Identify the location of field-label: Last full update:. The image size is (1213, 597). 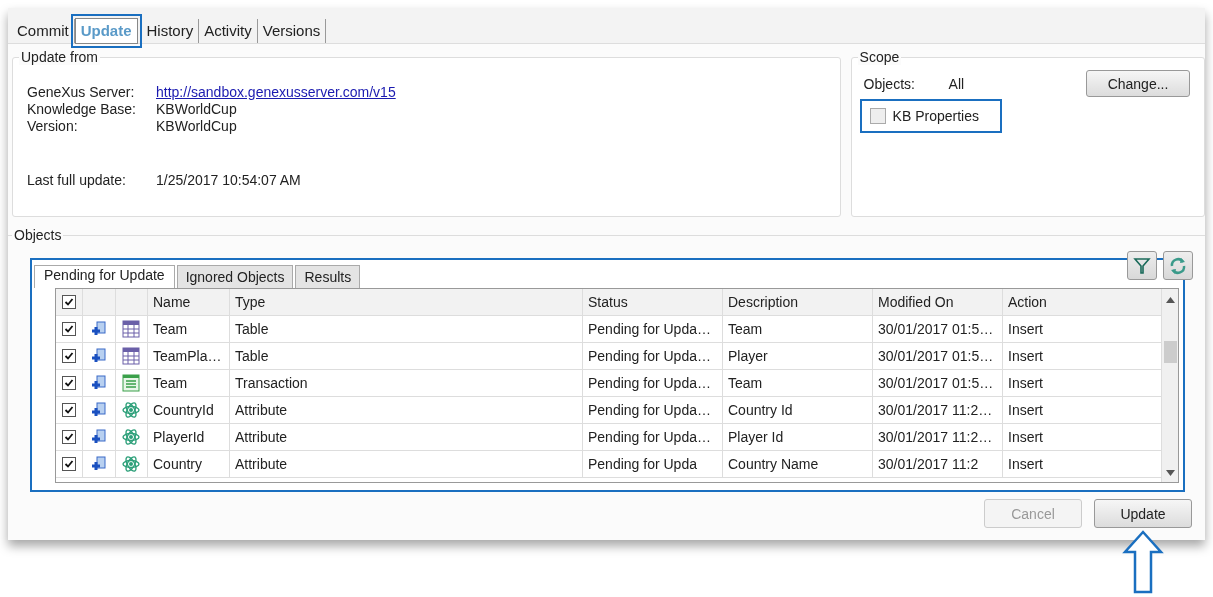
(77, 180).